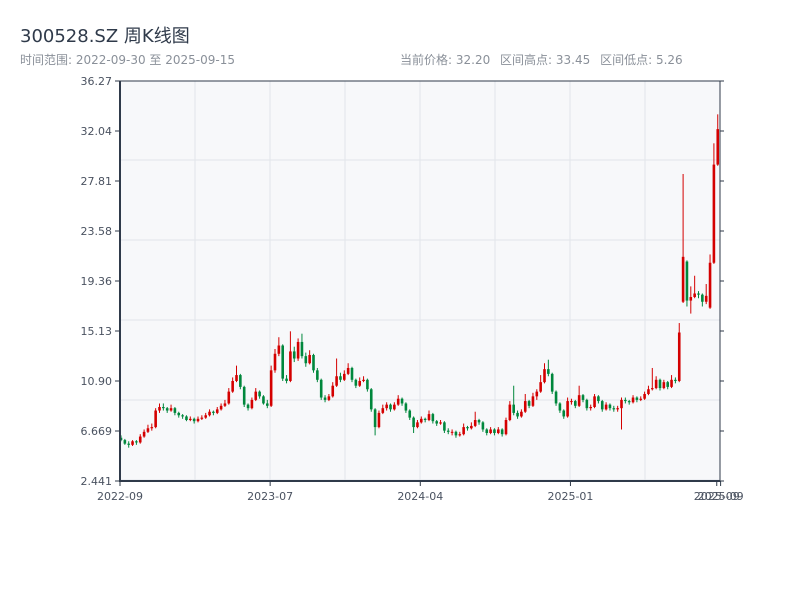 The height and width of the screenshot is (600, 800). What do you see at coordinates (420, 496) in the screenshot?
I see `x-tick-label: 2024-04` at bounding box center [420, 496].